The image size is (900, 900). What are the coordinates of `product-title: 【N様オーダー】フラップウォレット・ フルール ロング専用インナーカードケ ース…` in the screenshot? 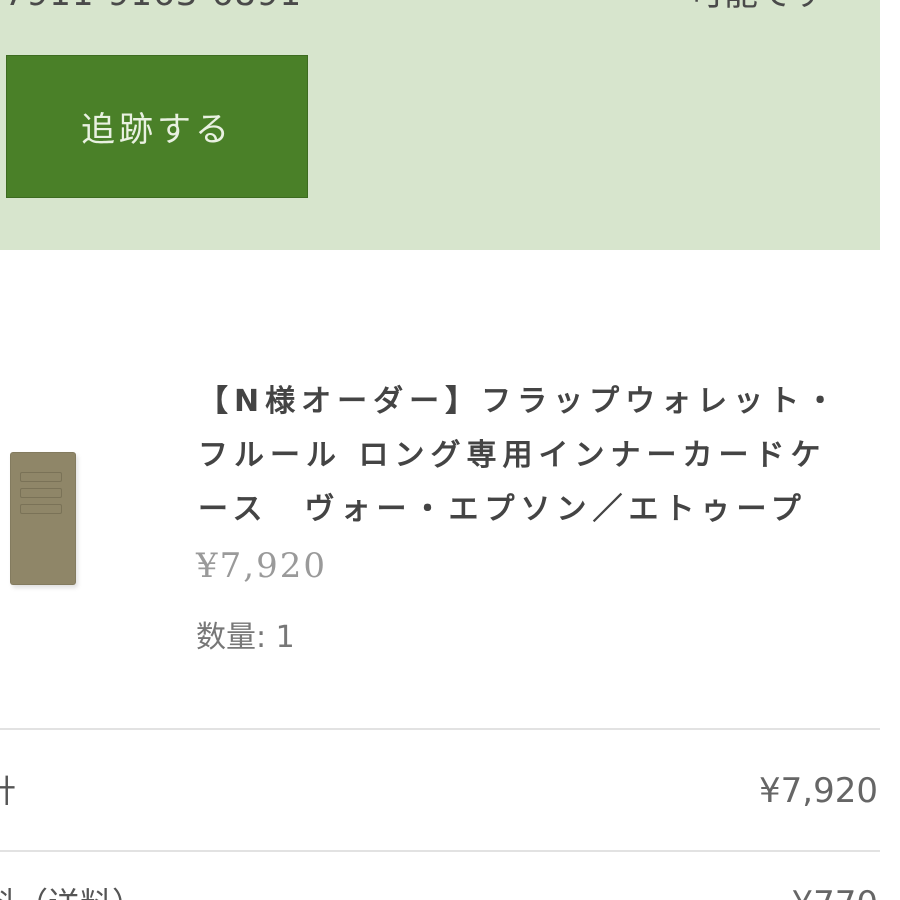 It's located at (523, 456).